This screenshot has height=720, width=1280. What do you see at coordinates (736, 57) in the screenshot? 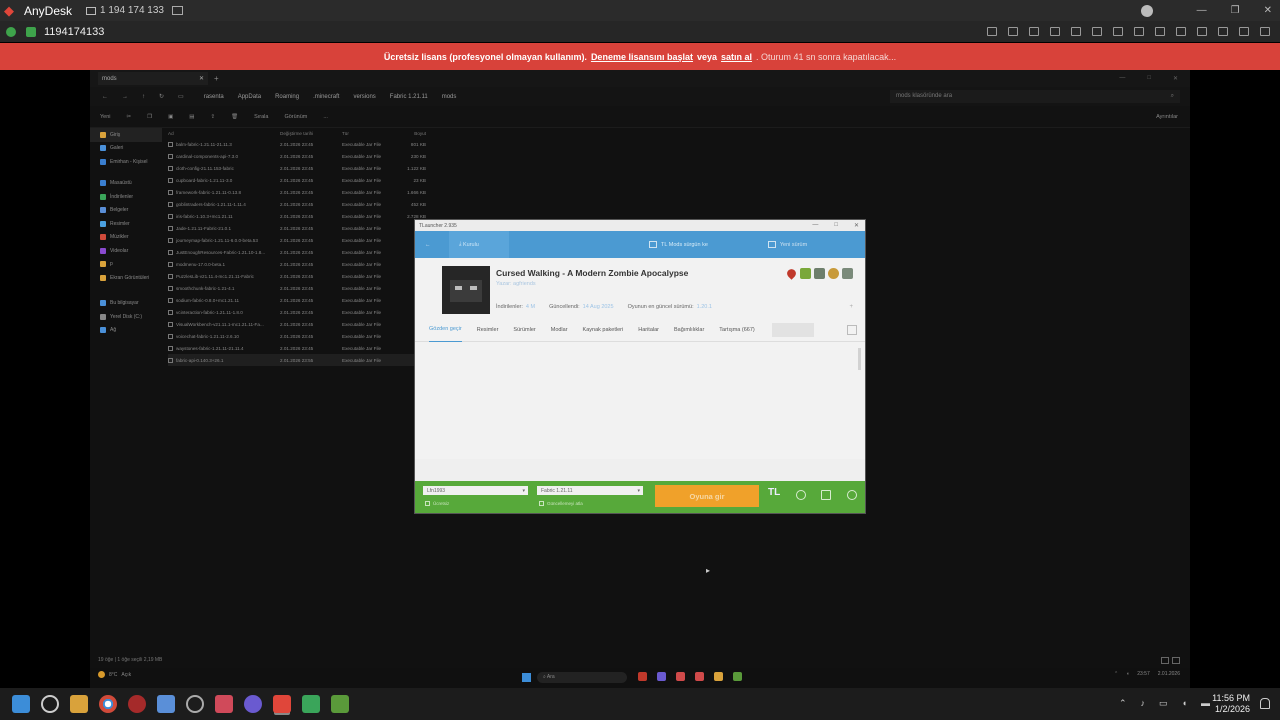
I see `buy-link: satın al` at bounding box center [736, 57].